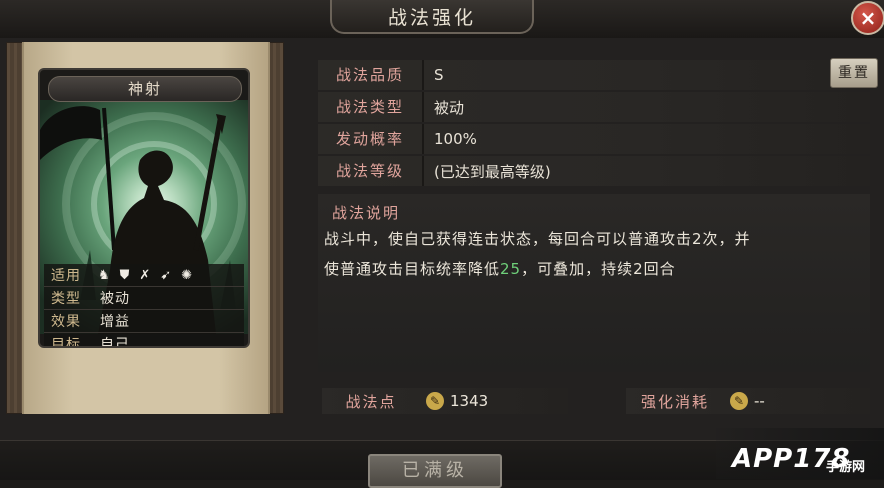  What do you see at coordinates (594, 107) in the screenshot?
I see `type-row: 战法类型 被动` at bounding box center [594, 107].